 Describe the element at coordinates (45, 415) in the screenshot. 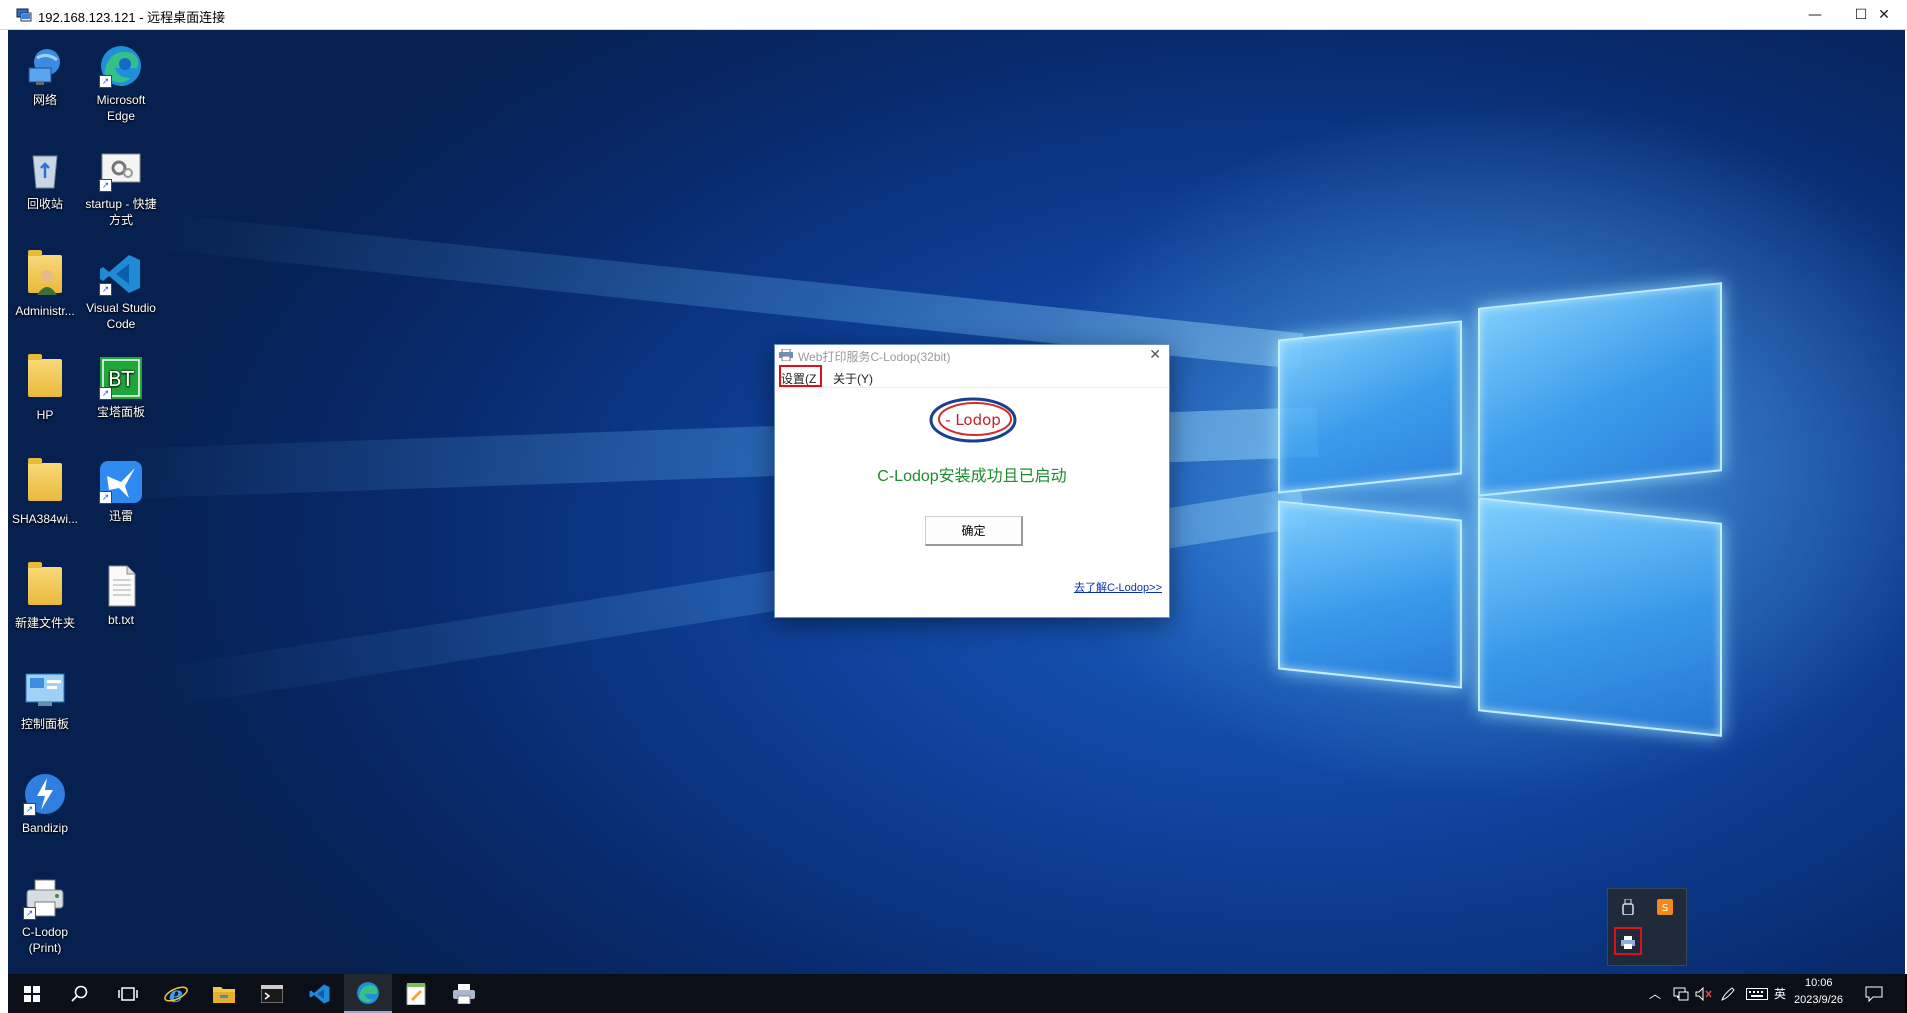

I see `desktop-icon-label: HP` at that location.